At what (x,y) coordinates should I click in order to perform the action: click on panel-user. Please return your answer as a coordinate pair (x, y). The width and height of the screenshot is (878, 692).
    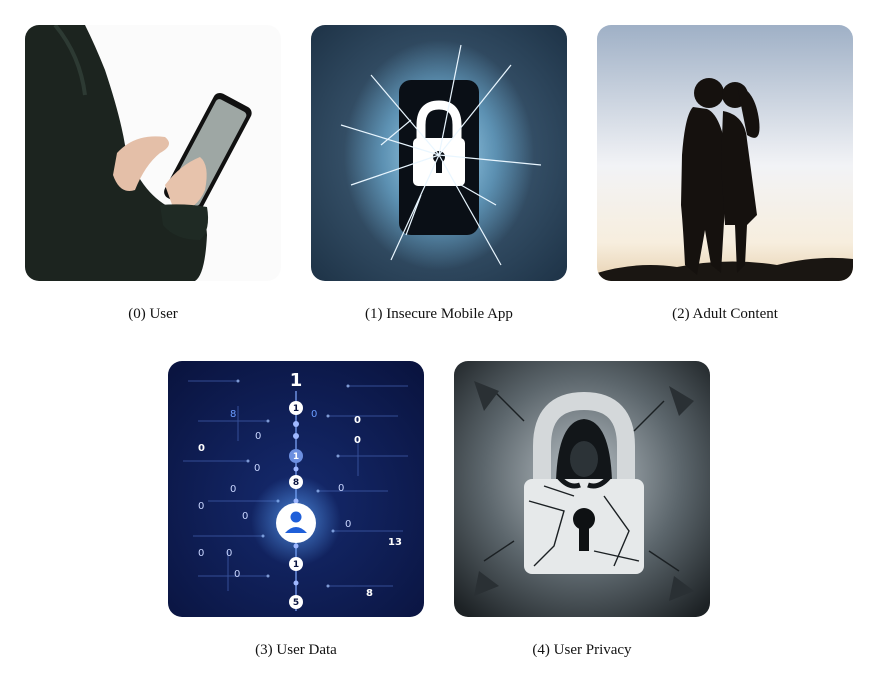
    Looking at the image, I should click on (153, 153).